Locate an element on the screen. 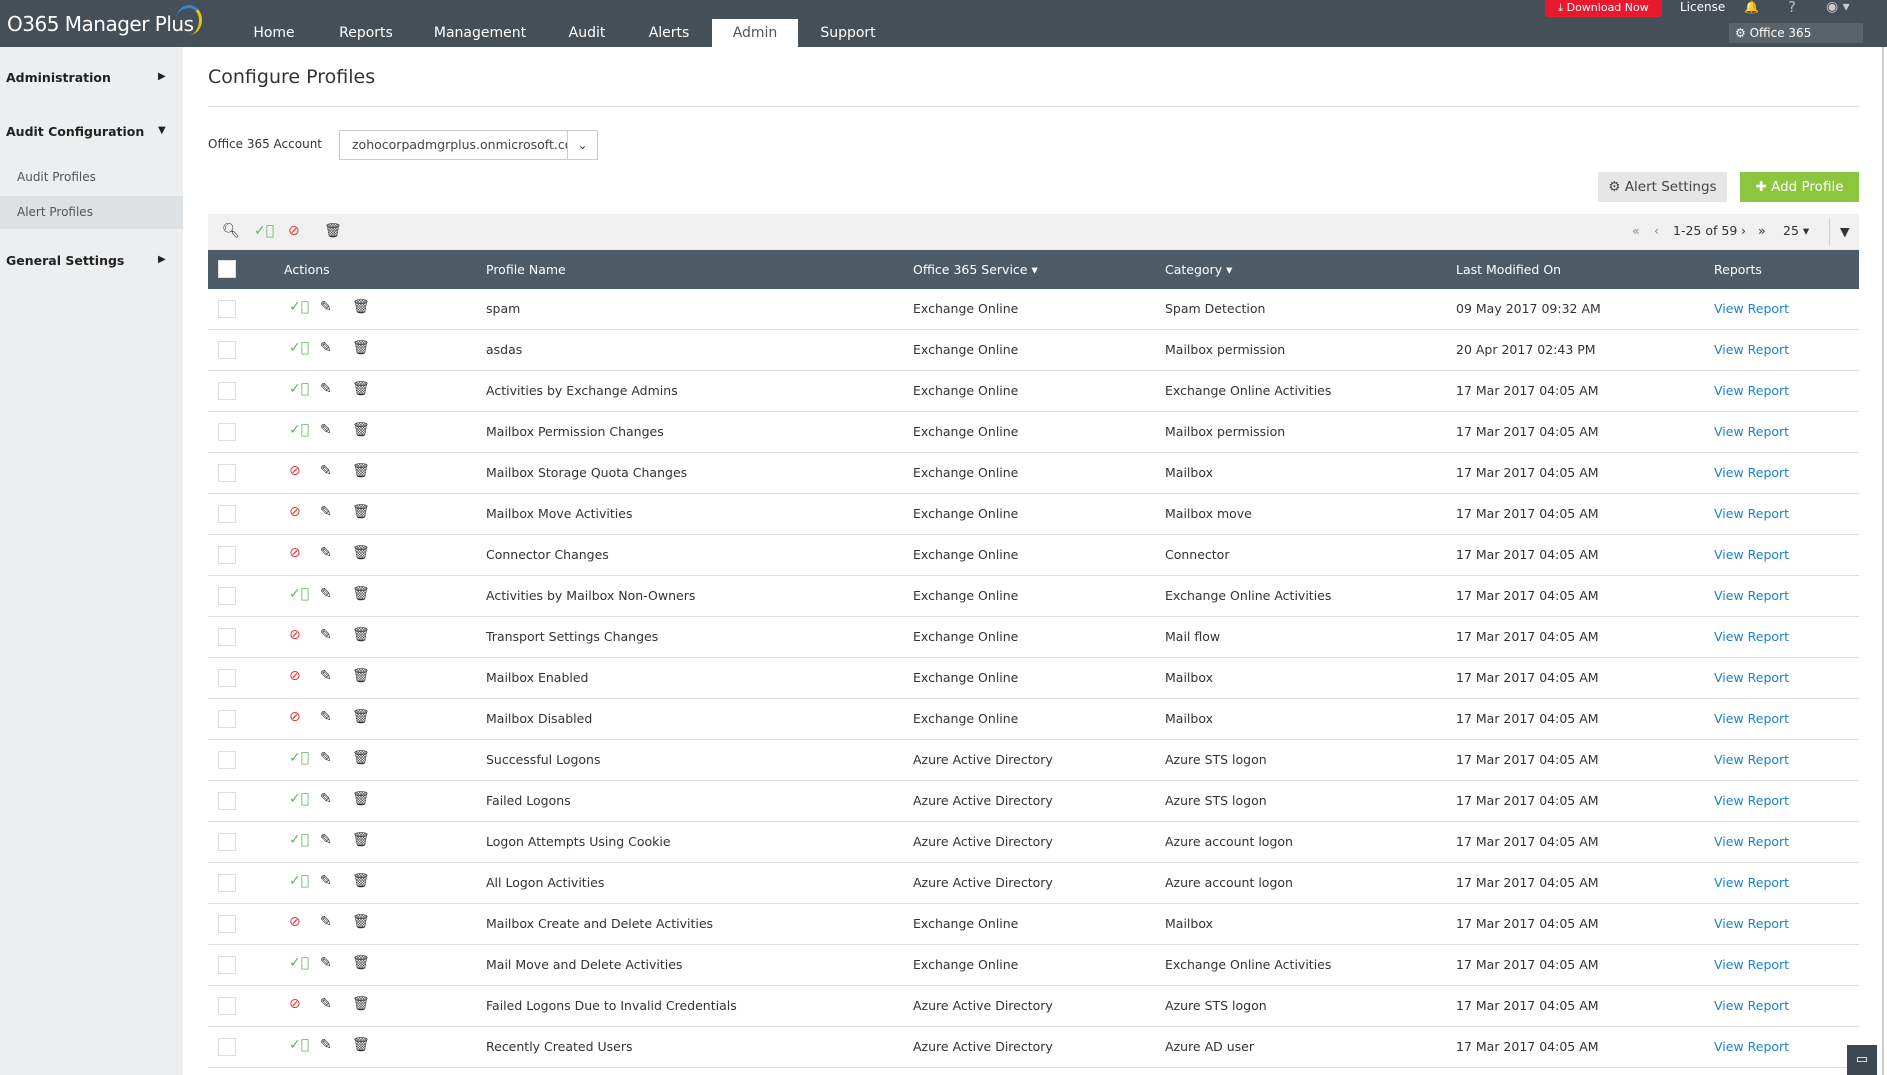  first-page-icon: « is located at coordinates (1636, 230).